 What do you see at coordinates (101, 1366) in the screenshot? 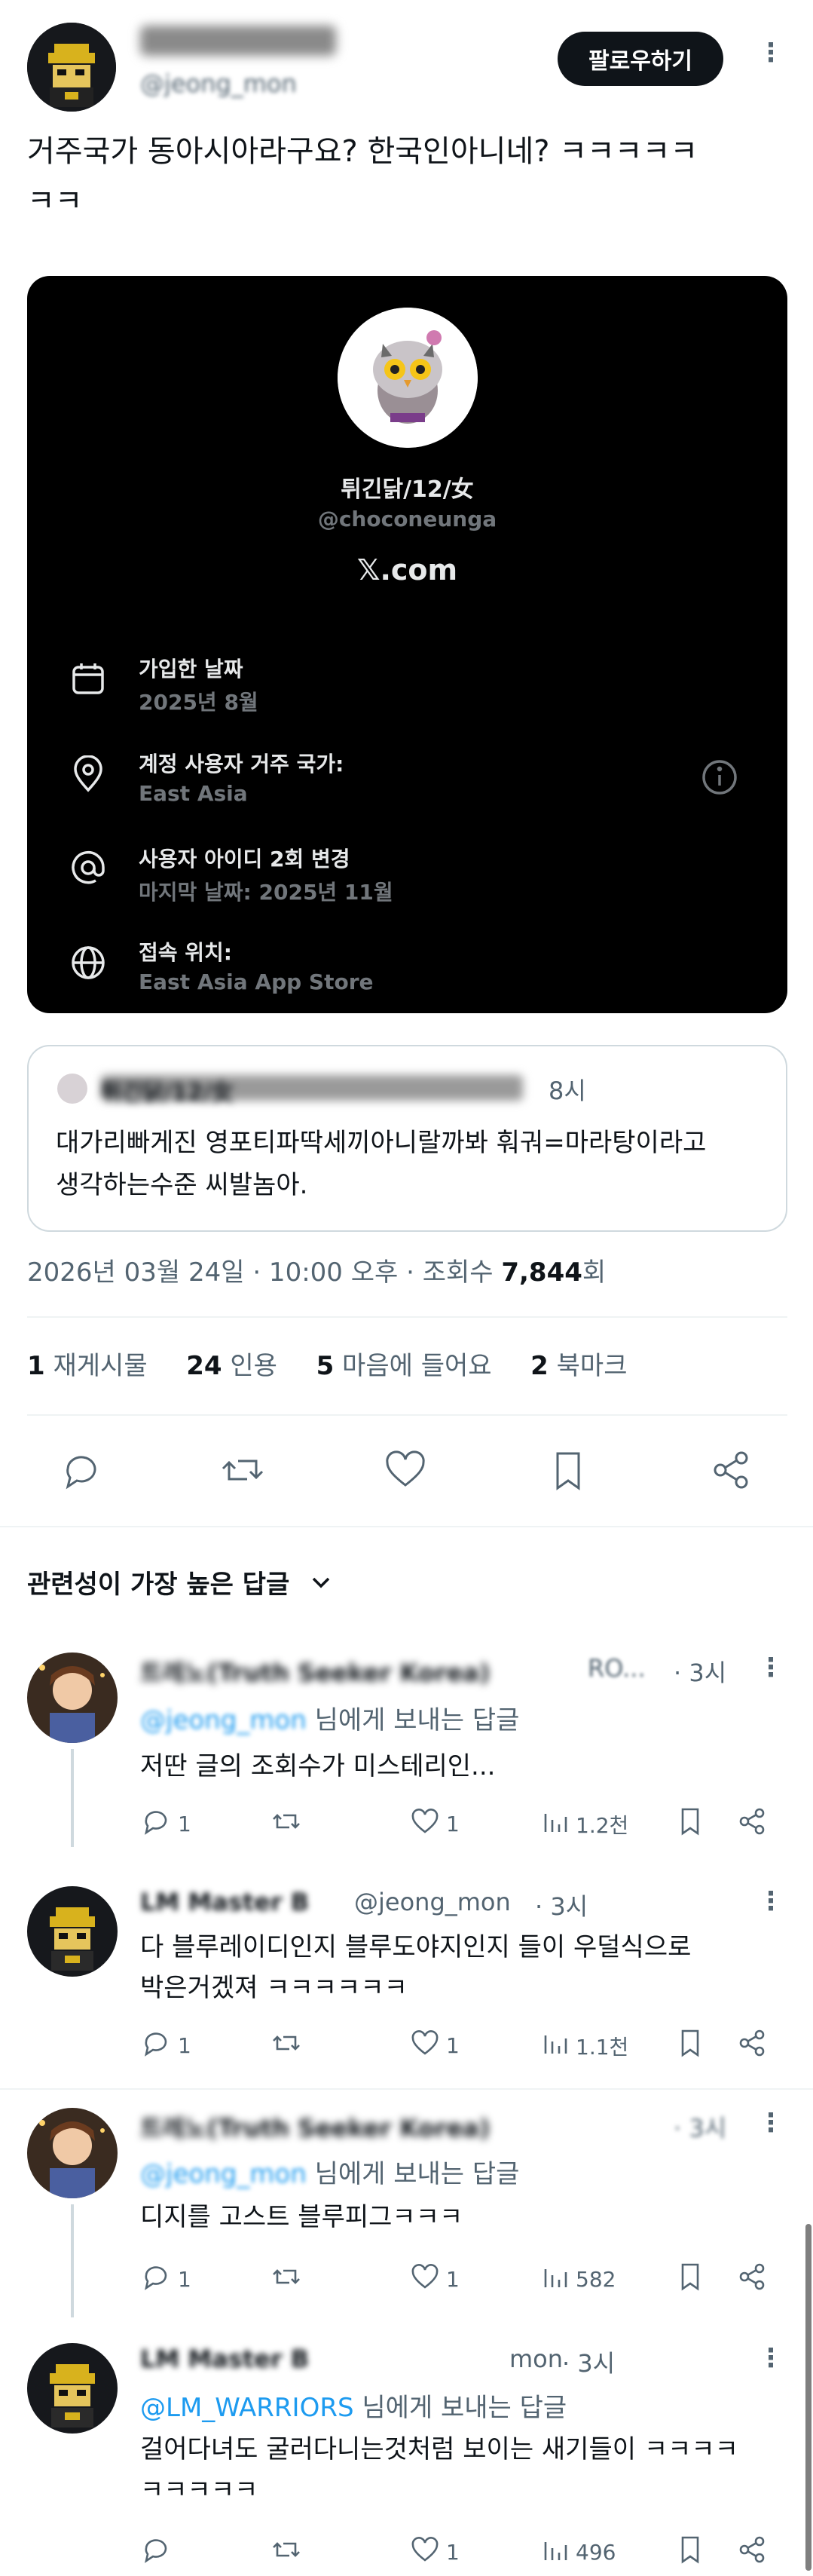
I see `reposts-label: 재게시물` at bounding box center [101, 1366].